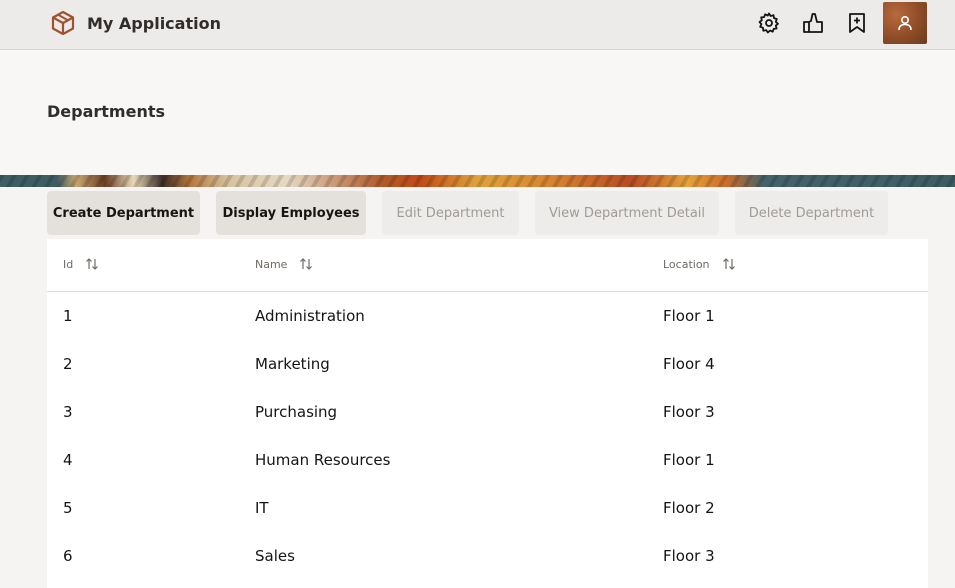 The height and width of the screenshot is (588, 955). Describe the element at coordinates (450, 213) in the screenshot. I see `edit-department-button: Edit Department` at that location.